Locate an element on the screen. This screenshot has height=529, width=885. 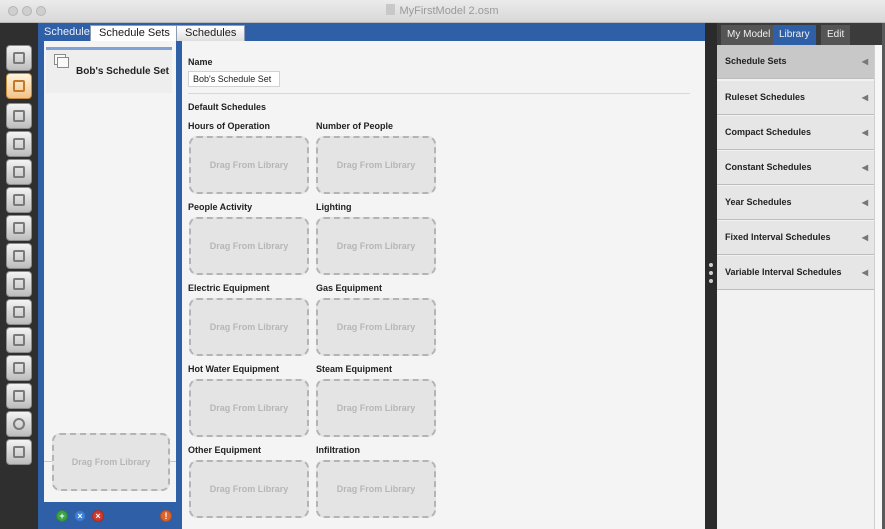
library-item-schedule-sets: Schedule Sets ◀ is located at coordinates (795, 62).